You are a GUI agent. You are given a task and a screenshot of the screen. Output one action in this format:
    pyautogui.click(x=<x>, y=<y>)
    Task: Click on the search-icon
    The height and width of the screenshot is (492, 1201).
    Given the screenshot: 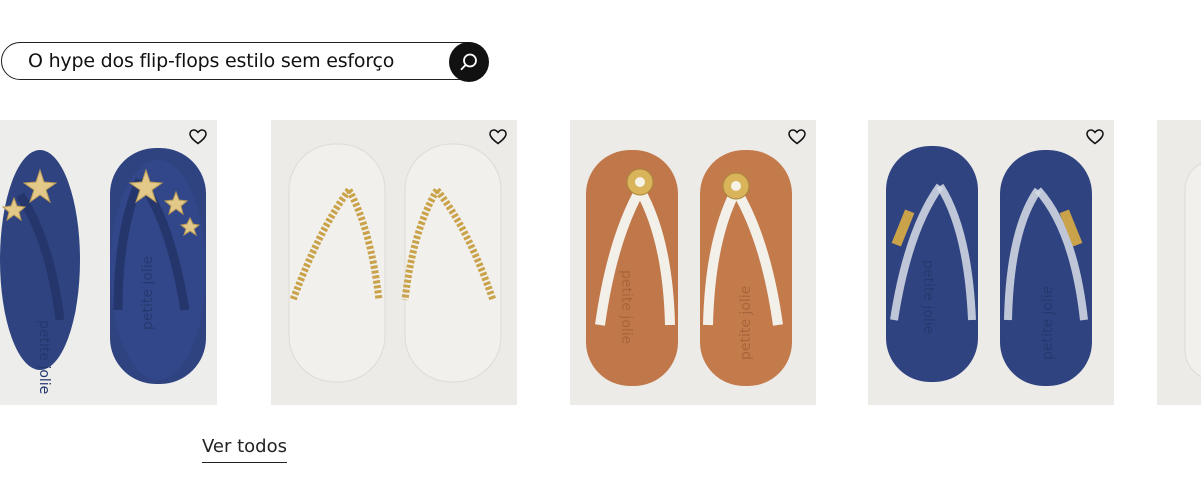 What is the action you would take?
    pyautogui.click(x=468, y=62)
    